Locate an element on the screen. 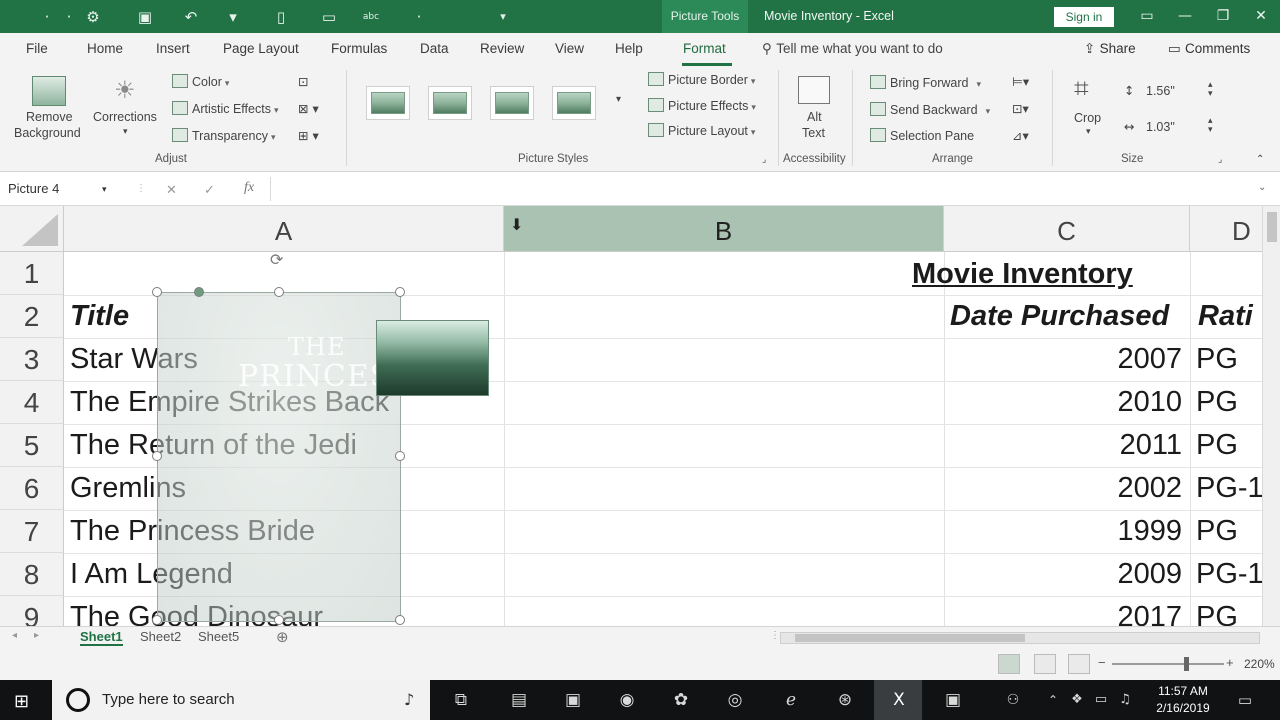  file-explorer-icon: ▤ is located at coordinates (519, 700).